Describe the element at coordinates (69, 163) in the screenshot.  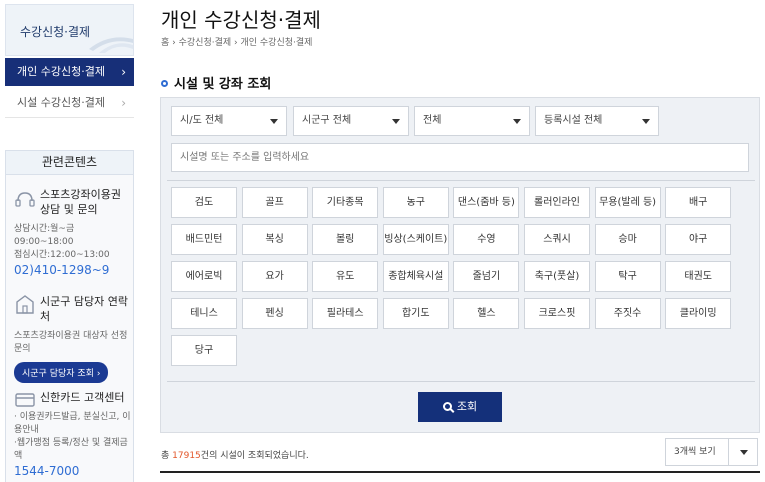
I see `related-content-heading: 관련콘텐츠` at that location.